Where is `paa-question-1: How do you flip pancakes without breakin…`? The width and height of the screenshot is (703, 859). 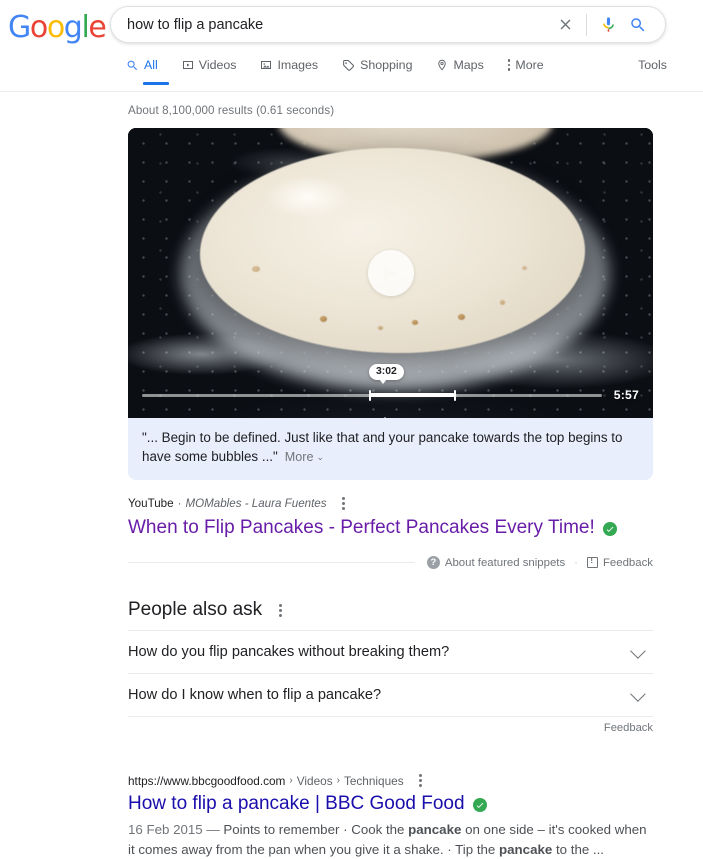 paa-question-1: How do you flip pancakes without breakin… is located at coordinates (390, 651).